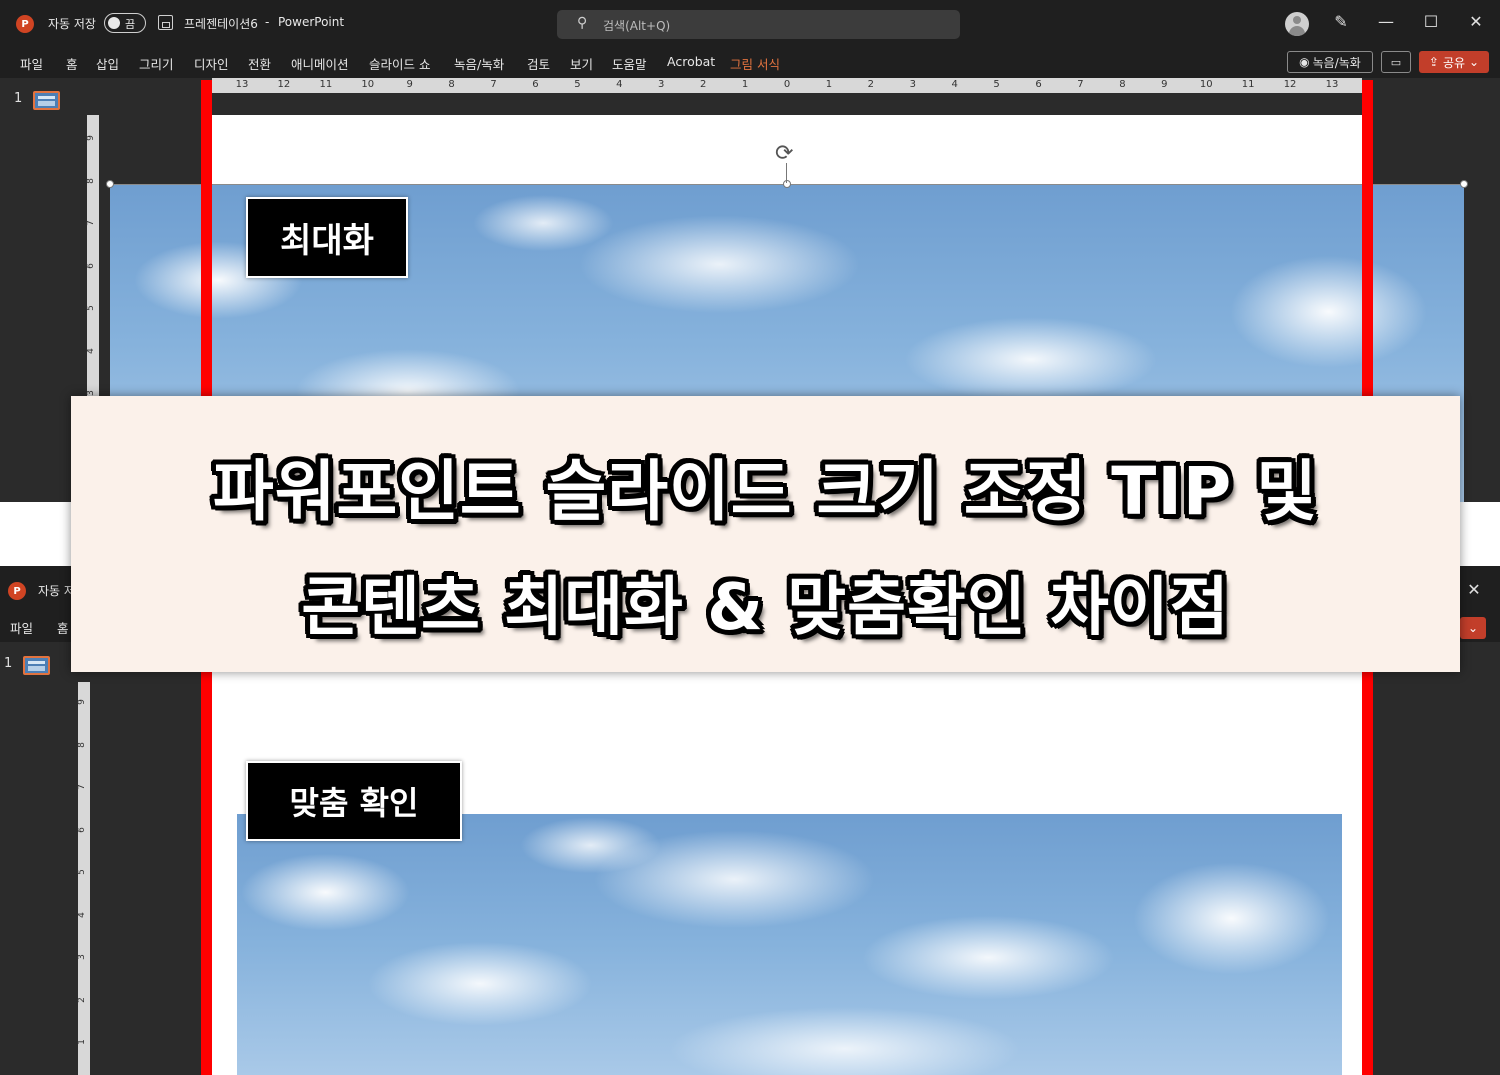 The height and width of the screenshot is (1075, 1500). I want to click on comment-button: ▭, so click(1396, 62).